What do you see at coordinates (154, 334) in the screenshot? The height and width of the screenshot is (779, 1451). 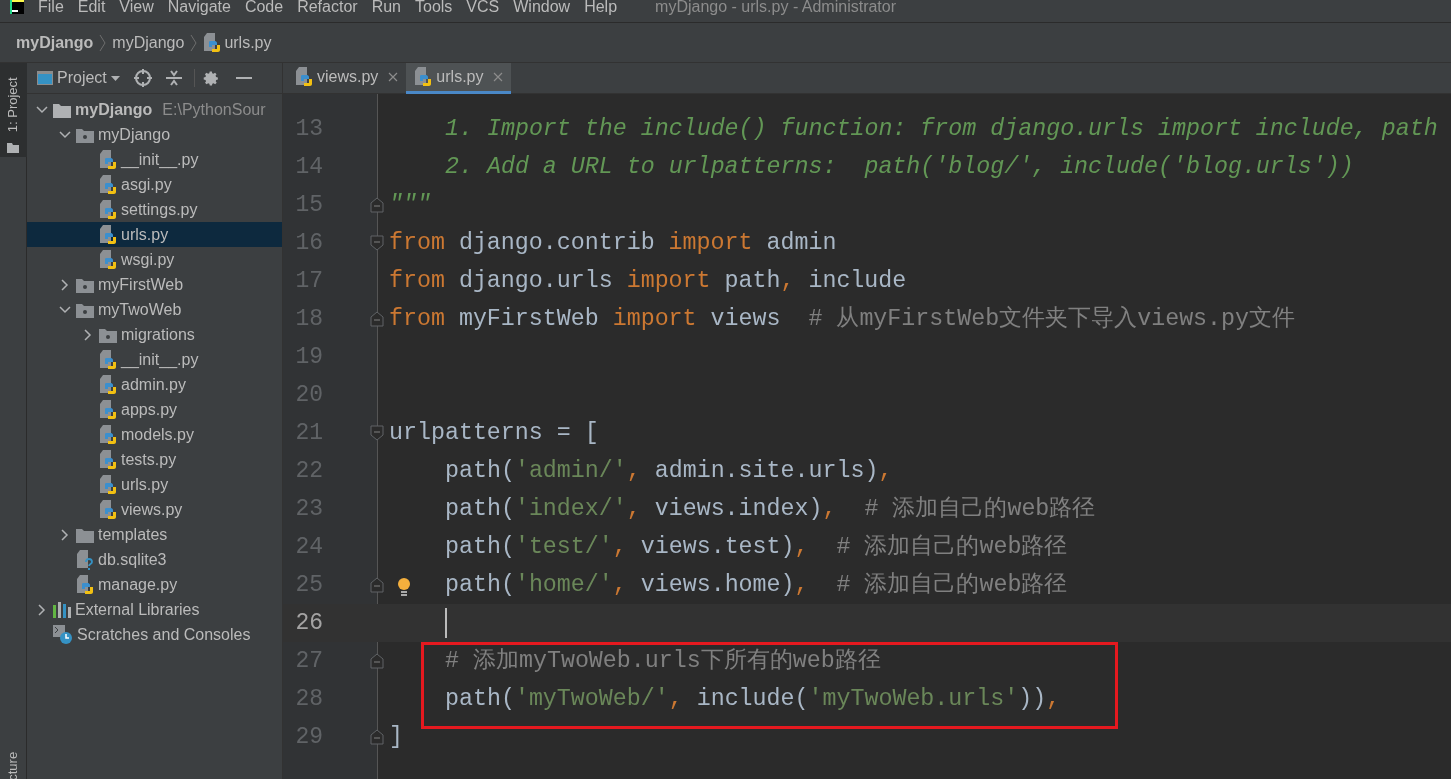 I see `tree-item: migrations` at bounding box center [154, 334].